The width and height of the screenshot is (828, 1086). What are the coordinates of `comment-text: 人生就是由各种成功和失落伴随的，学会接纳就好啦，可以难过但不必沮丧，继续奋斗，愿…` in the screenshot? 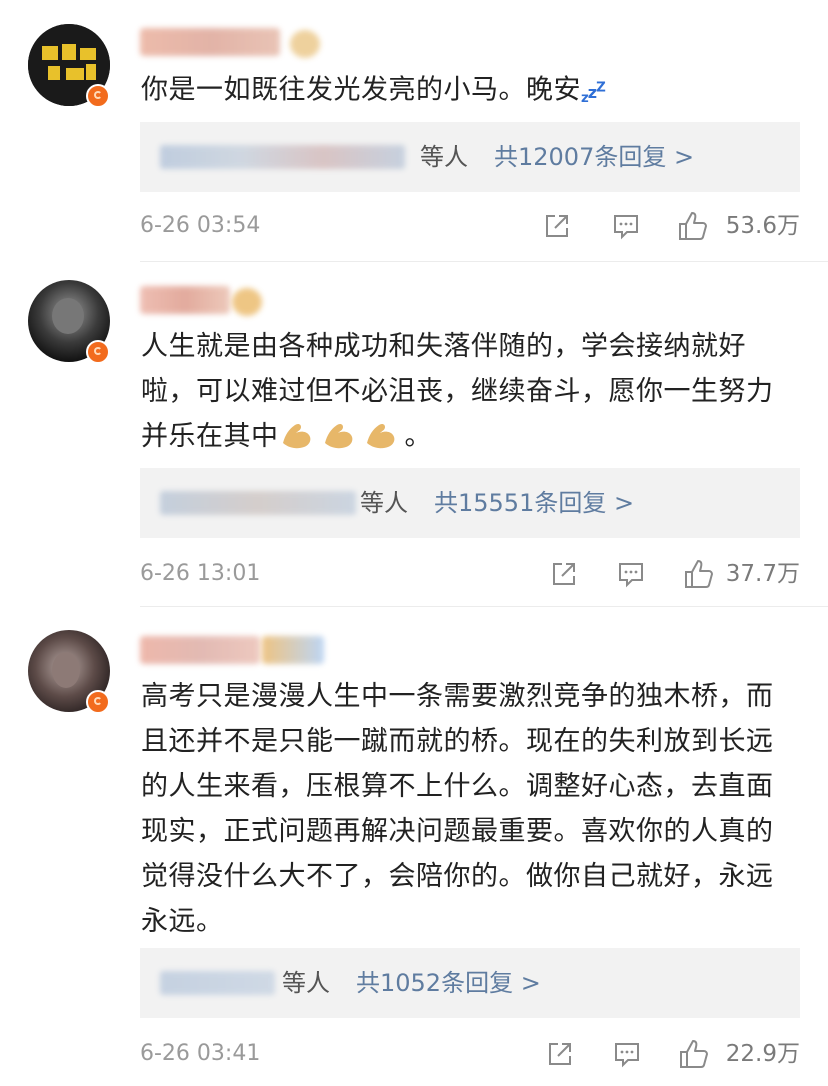 It's located at (457, 391).